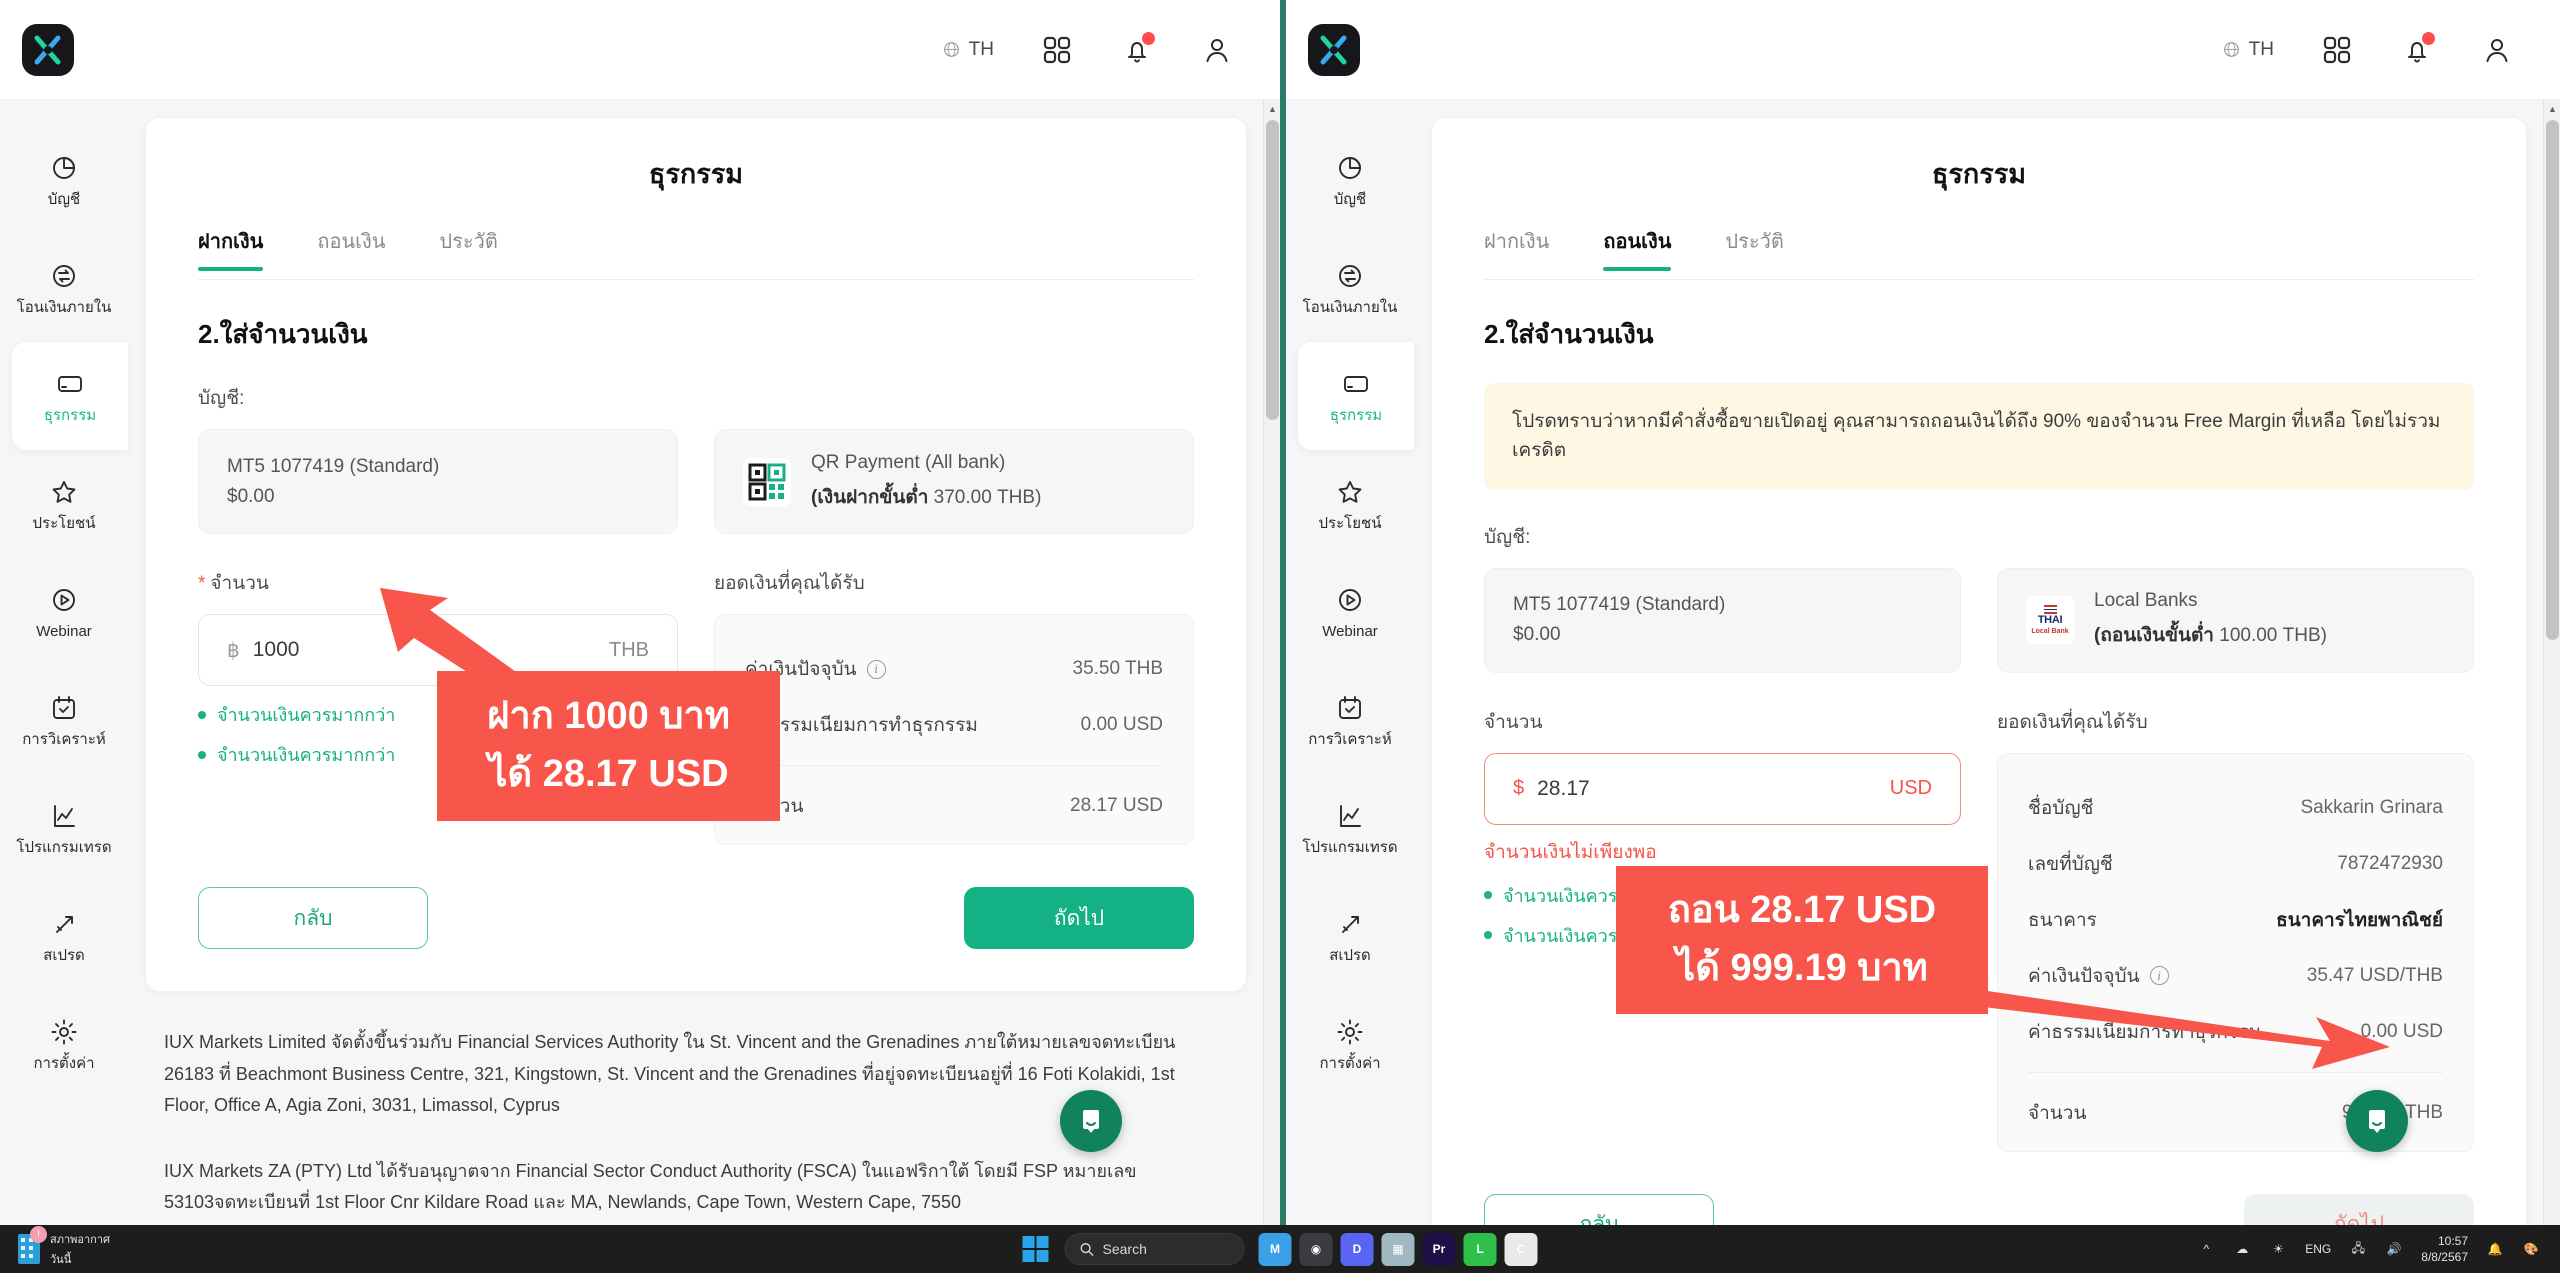 The height and width of the screenshot is (1273, 2560). What do you see at coordinates (1398, 1249) in the screenshot?
I see `calculator-icon: ▦` at bounding box center [1398, 1249].